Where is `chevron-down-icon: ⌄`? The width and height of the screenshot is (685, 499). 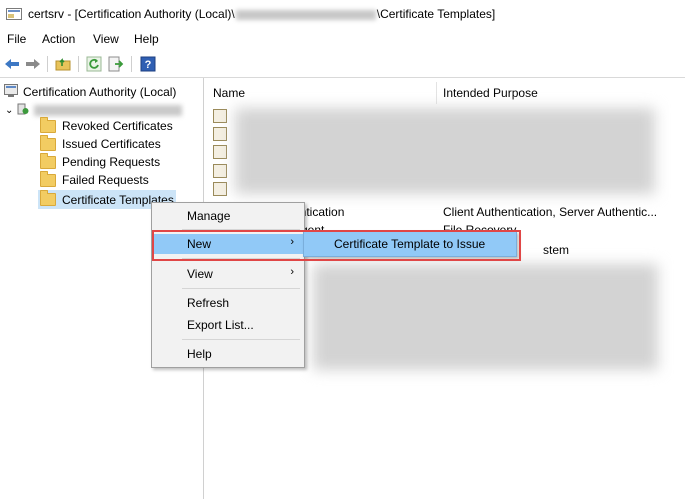 chevron-down-icon: ⌄ is located at coordinates (9, 110).